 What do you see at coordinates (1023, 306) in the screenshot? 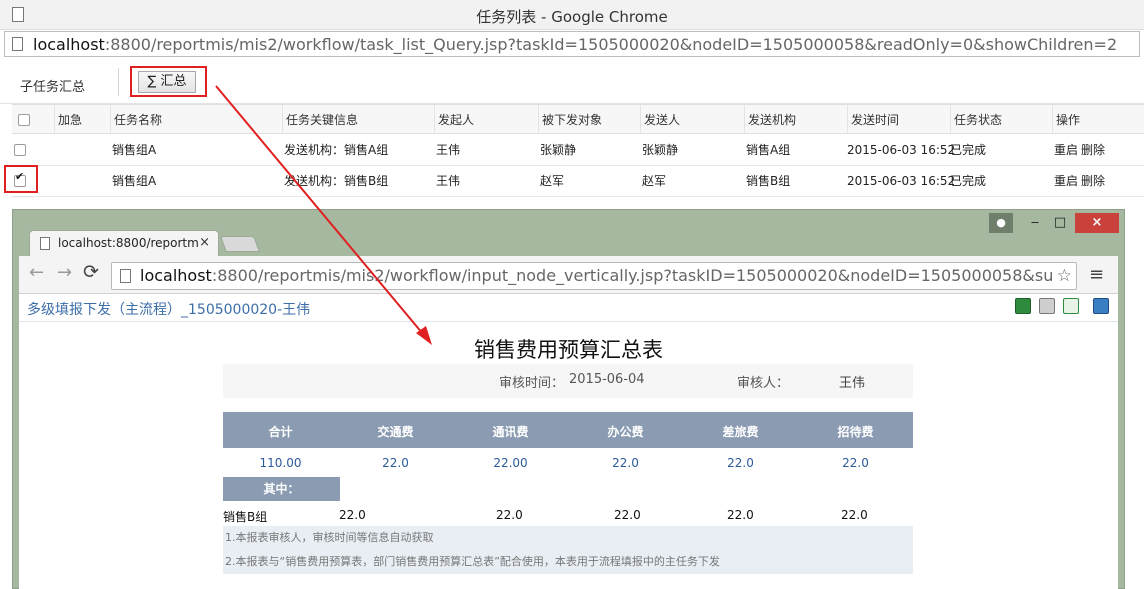
I see `export-excel-icon` at bounding box center [1023, 306].